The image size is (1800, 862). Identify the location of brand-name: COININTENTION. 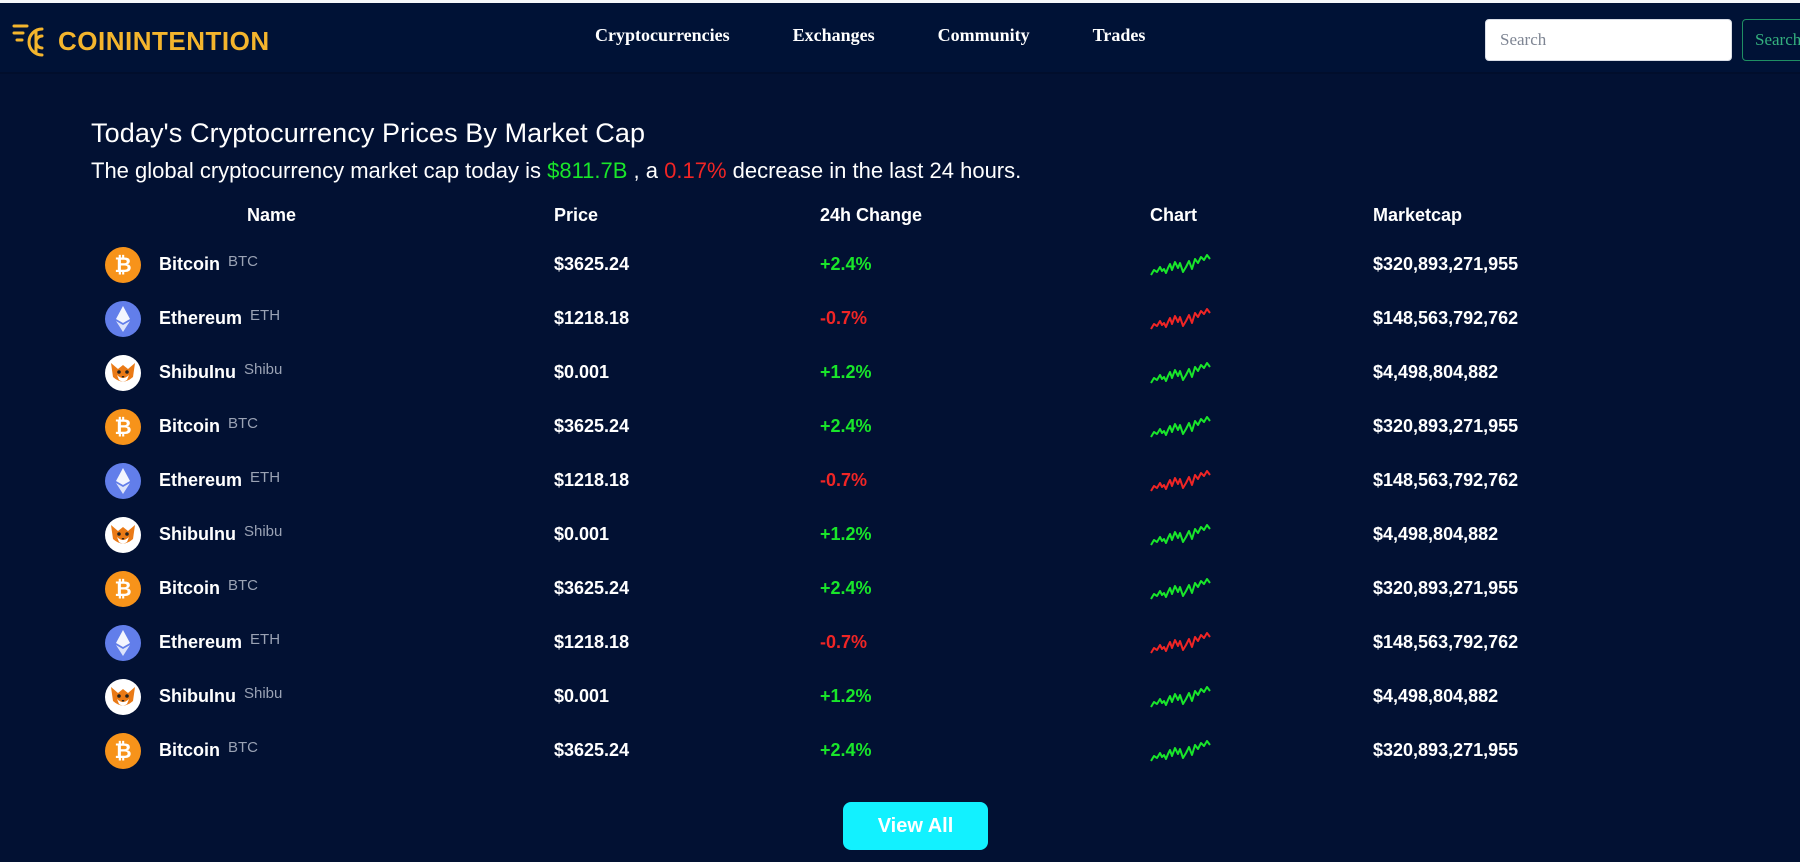
(164, 41).